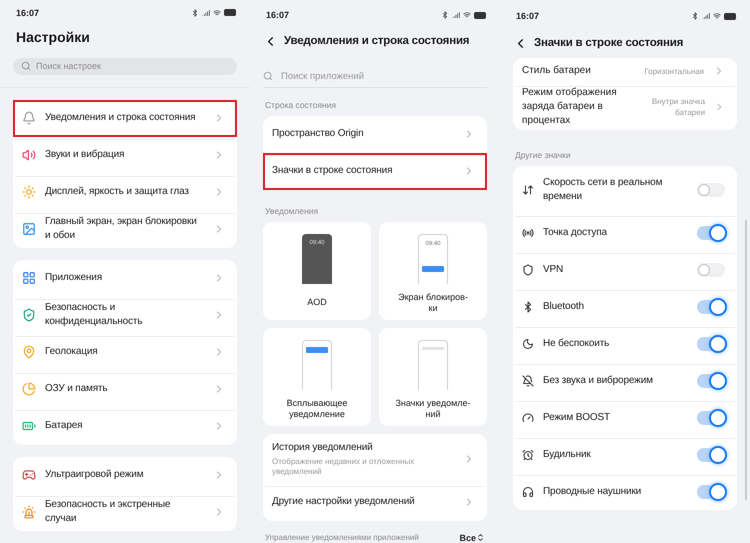  Describe the element at coordinates (625, 107) in the screenshot. I see `settings-item: Режим отображения заряда батареи в процентах Внутри значка батареи` at that location.